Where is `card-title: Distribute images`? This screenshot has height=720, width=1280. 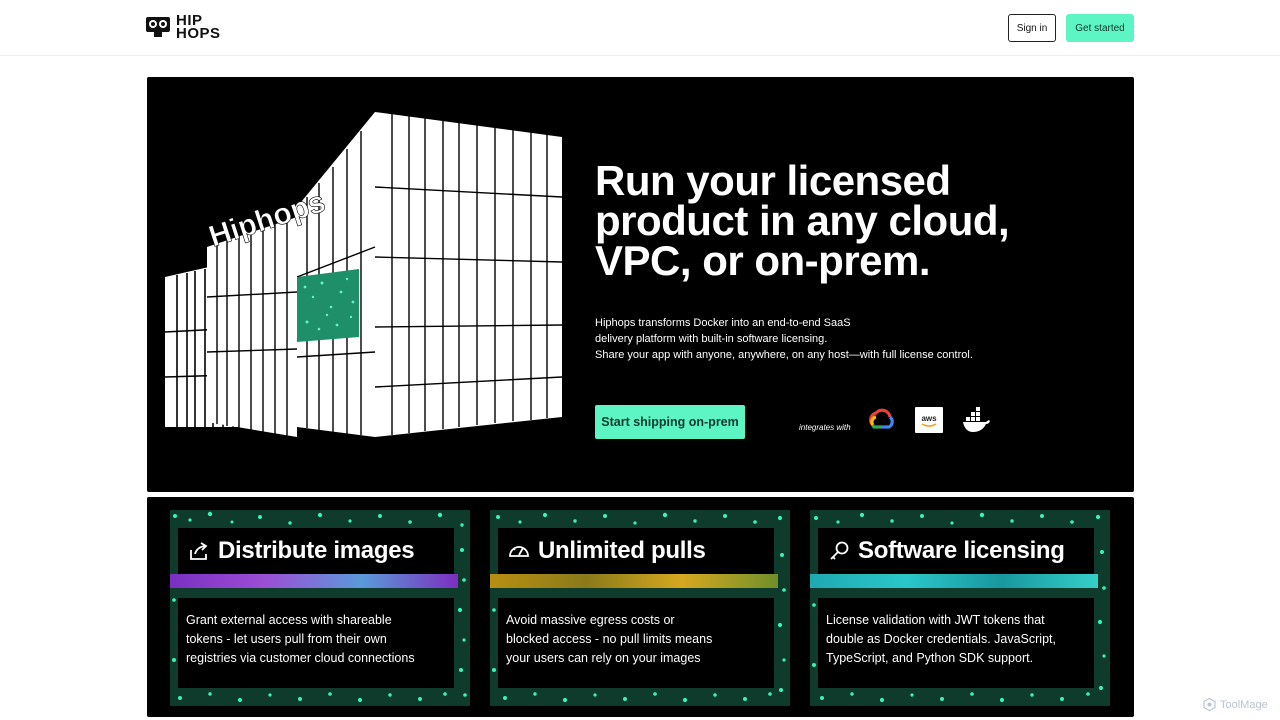 card-title: Distribute images is located at coordinates (316, 550).